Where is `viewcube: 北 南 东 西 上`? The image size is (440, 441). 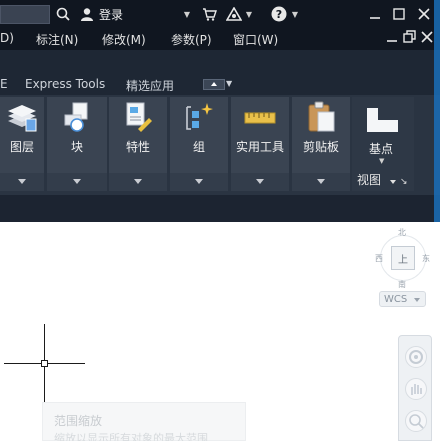
viewcube: 北 南 东 西 上 is located at coordinates (403, 258).